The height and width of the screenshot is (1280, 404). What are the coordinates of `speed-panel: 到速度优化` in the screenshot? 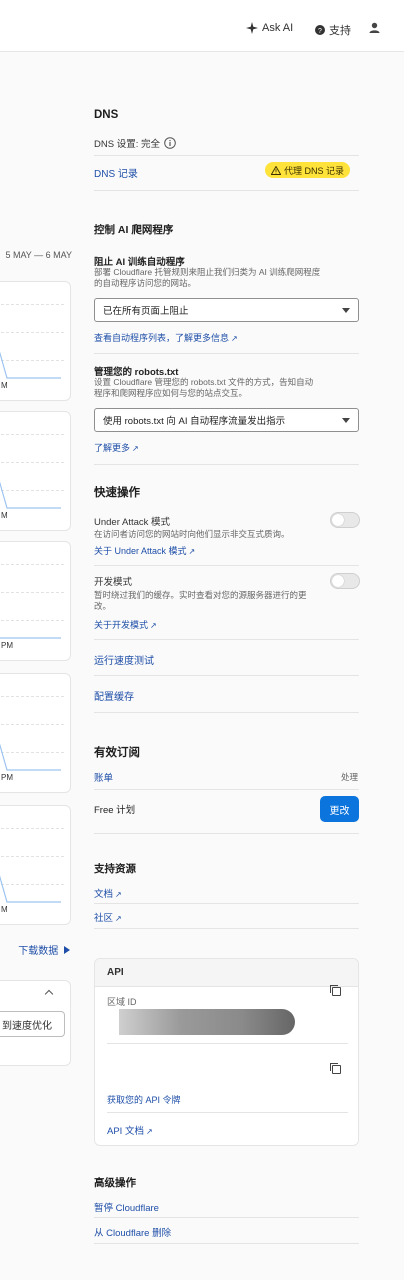 It's located at (35, 1023).